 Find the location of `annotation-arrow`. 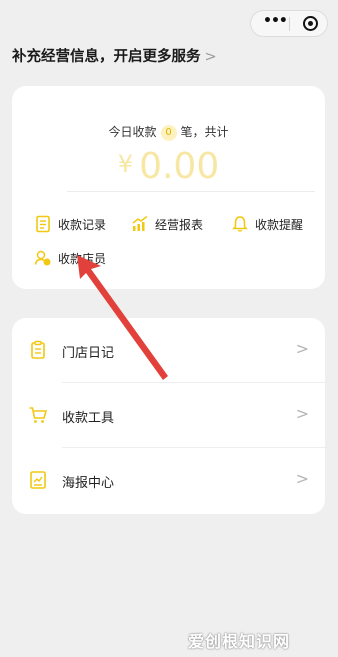

annotation-arrow is located at coordinates (122, 317).